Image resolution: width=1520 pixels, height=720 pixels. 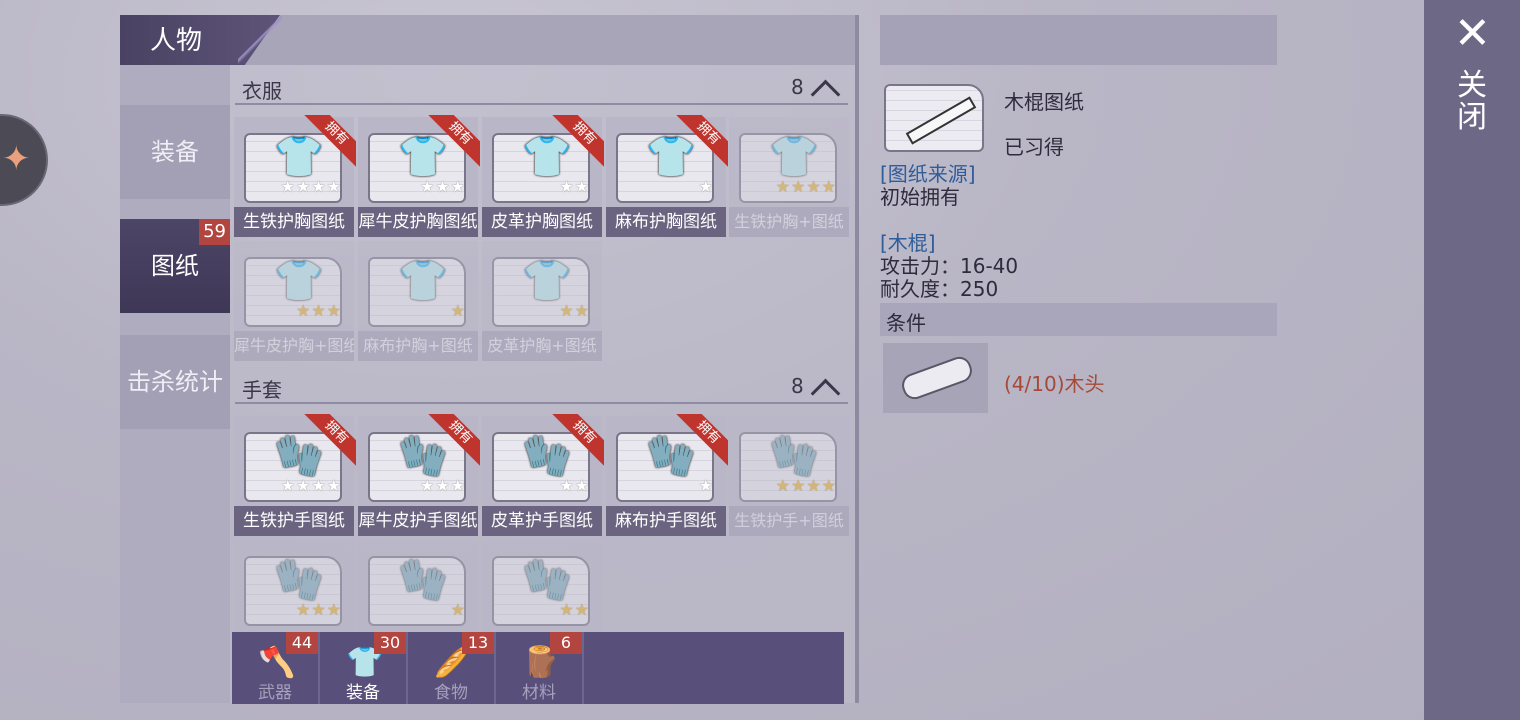 I want to click on sidebar-item-kill-stats: 击杀统计, so click(x=175, y=382).